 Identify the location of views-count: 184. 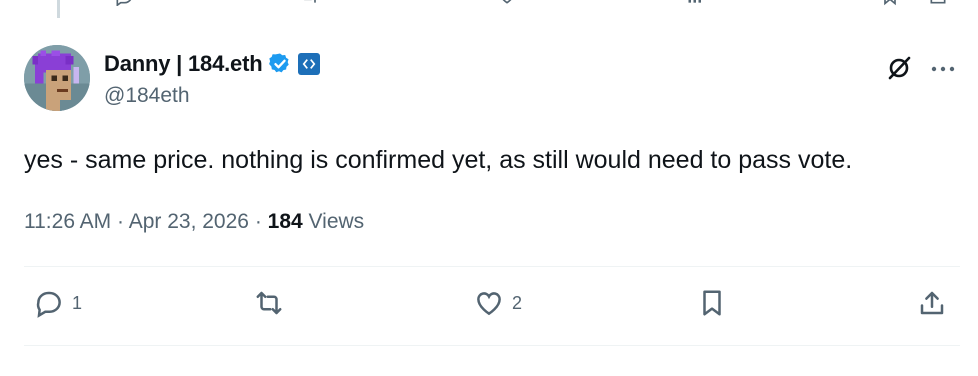
(285, 221).